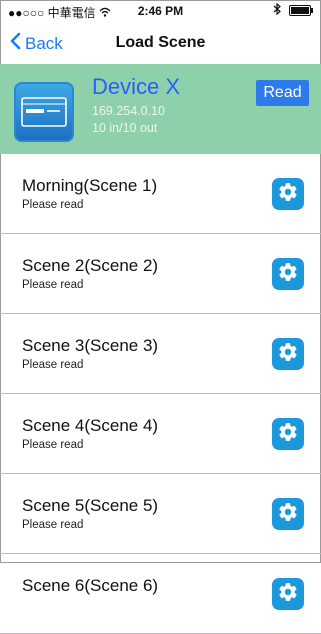  What do you see at coordinates (90, 585) in the screenshot?
I see `scene-title: Scene 6(Scene 6)` at bounding box center [90, 585].